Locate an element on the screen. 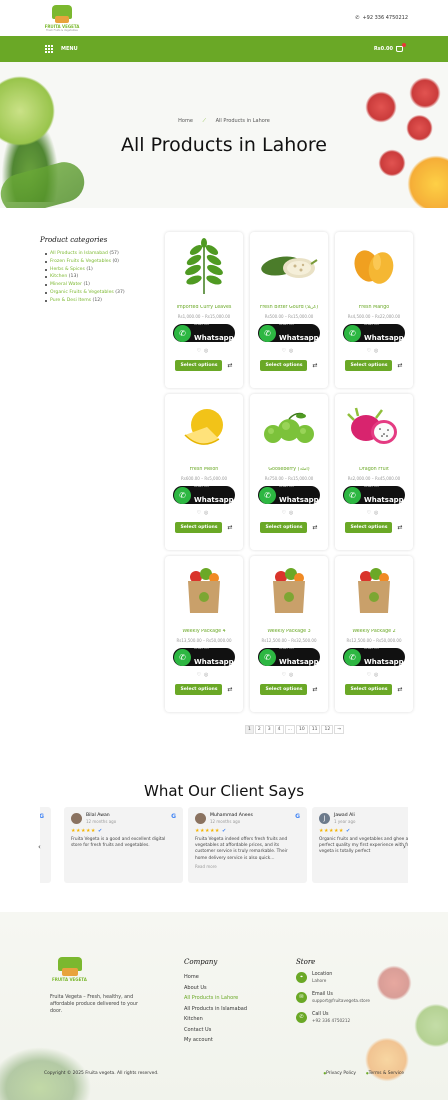 The width and height of the screenshot is (448, 1100). email-value: support@fruitavegeta.store is located at coordinates (341, 1001).